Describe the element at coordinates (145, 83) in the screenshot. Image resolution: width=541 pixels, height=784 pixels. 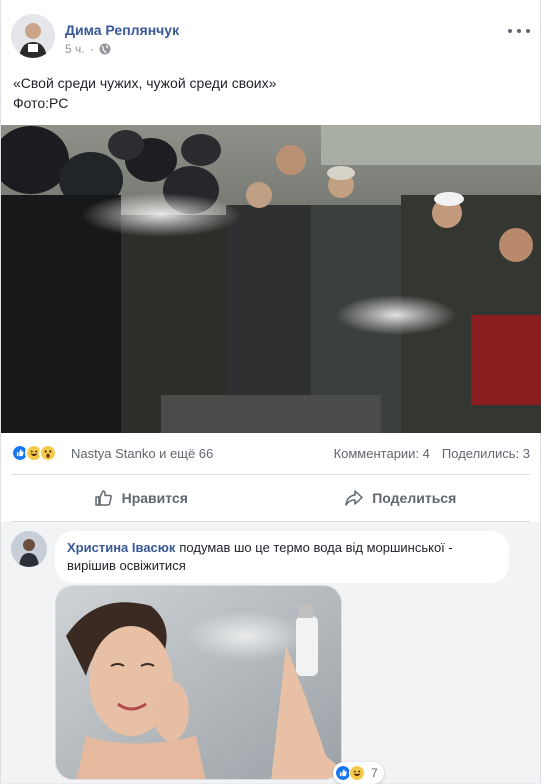
I see `post-text-line-1: «Свой среди чужих, чужой среди своих»` at that location.